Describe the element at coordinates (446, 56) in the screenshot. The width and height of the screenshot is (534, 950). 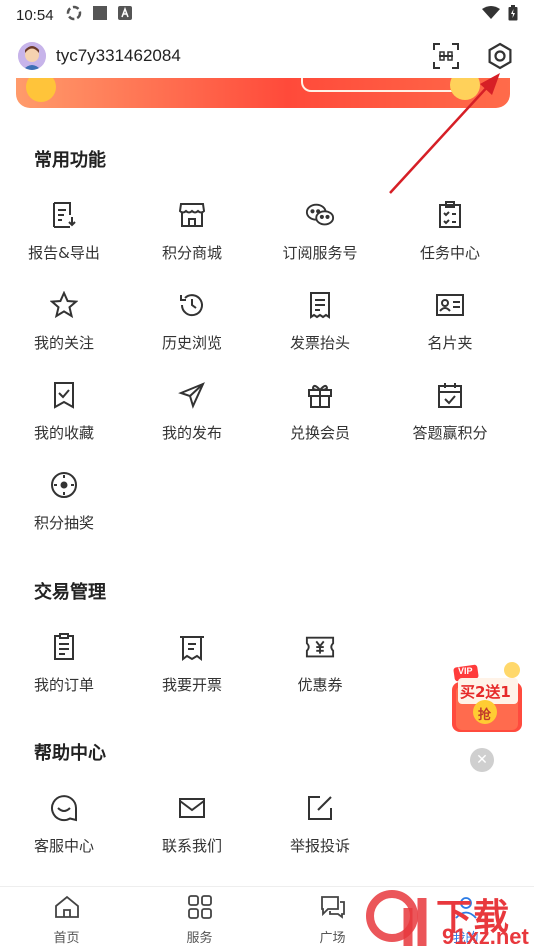
I see `scan-icon` at that location.